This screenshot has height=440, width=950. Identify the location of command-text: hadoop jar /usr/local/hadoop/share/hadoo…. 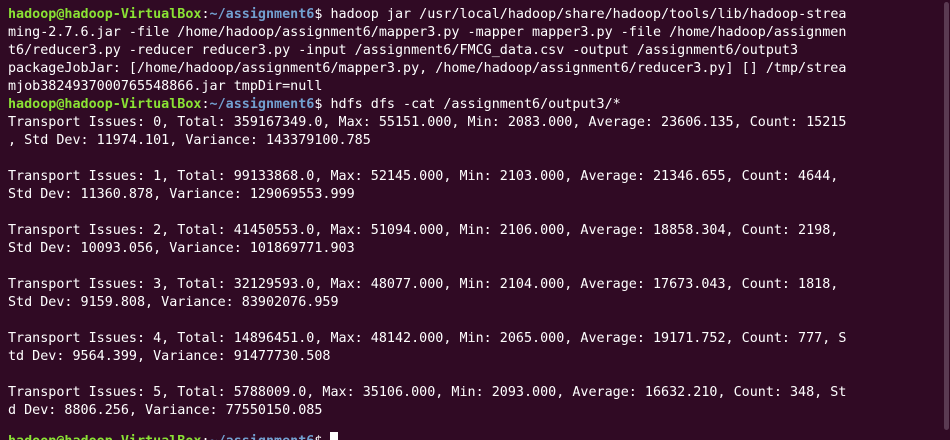
(588, 14).